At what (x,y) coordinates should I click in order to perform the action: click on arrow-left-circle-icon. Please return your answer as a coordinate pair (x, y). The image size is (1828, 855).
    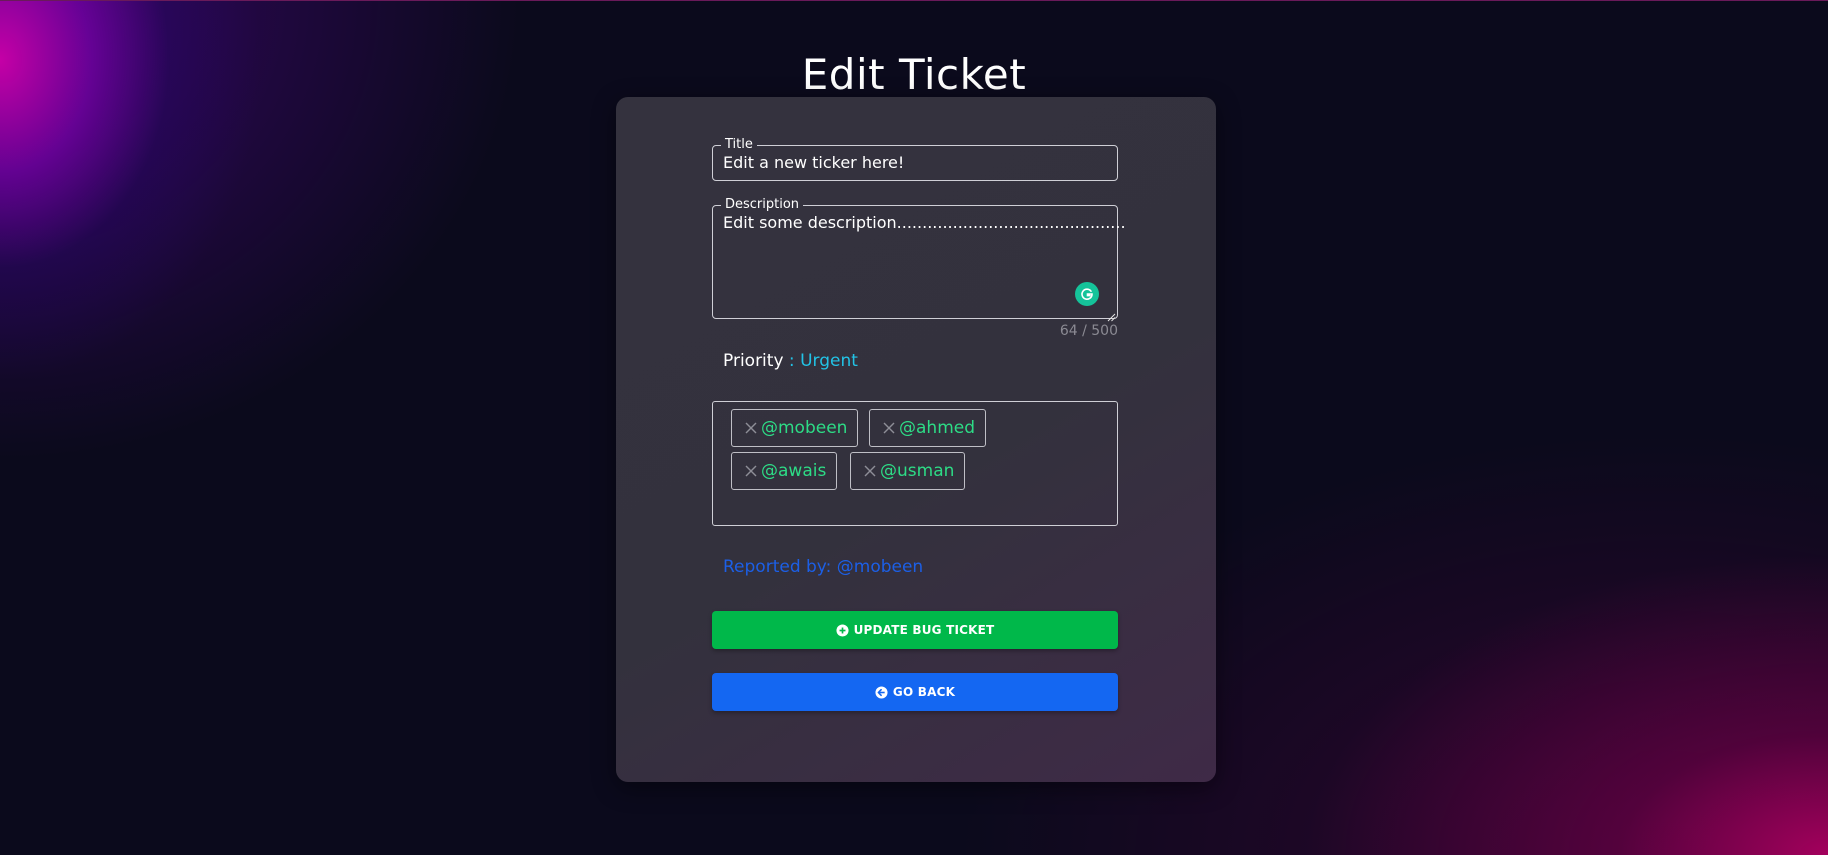
    Looking at the image, I should click on (881, 692).